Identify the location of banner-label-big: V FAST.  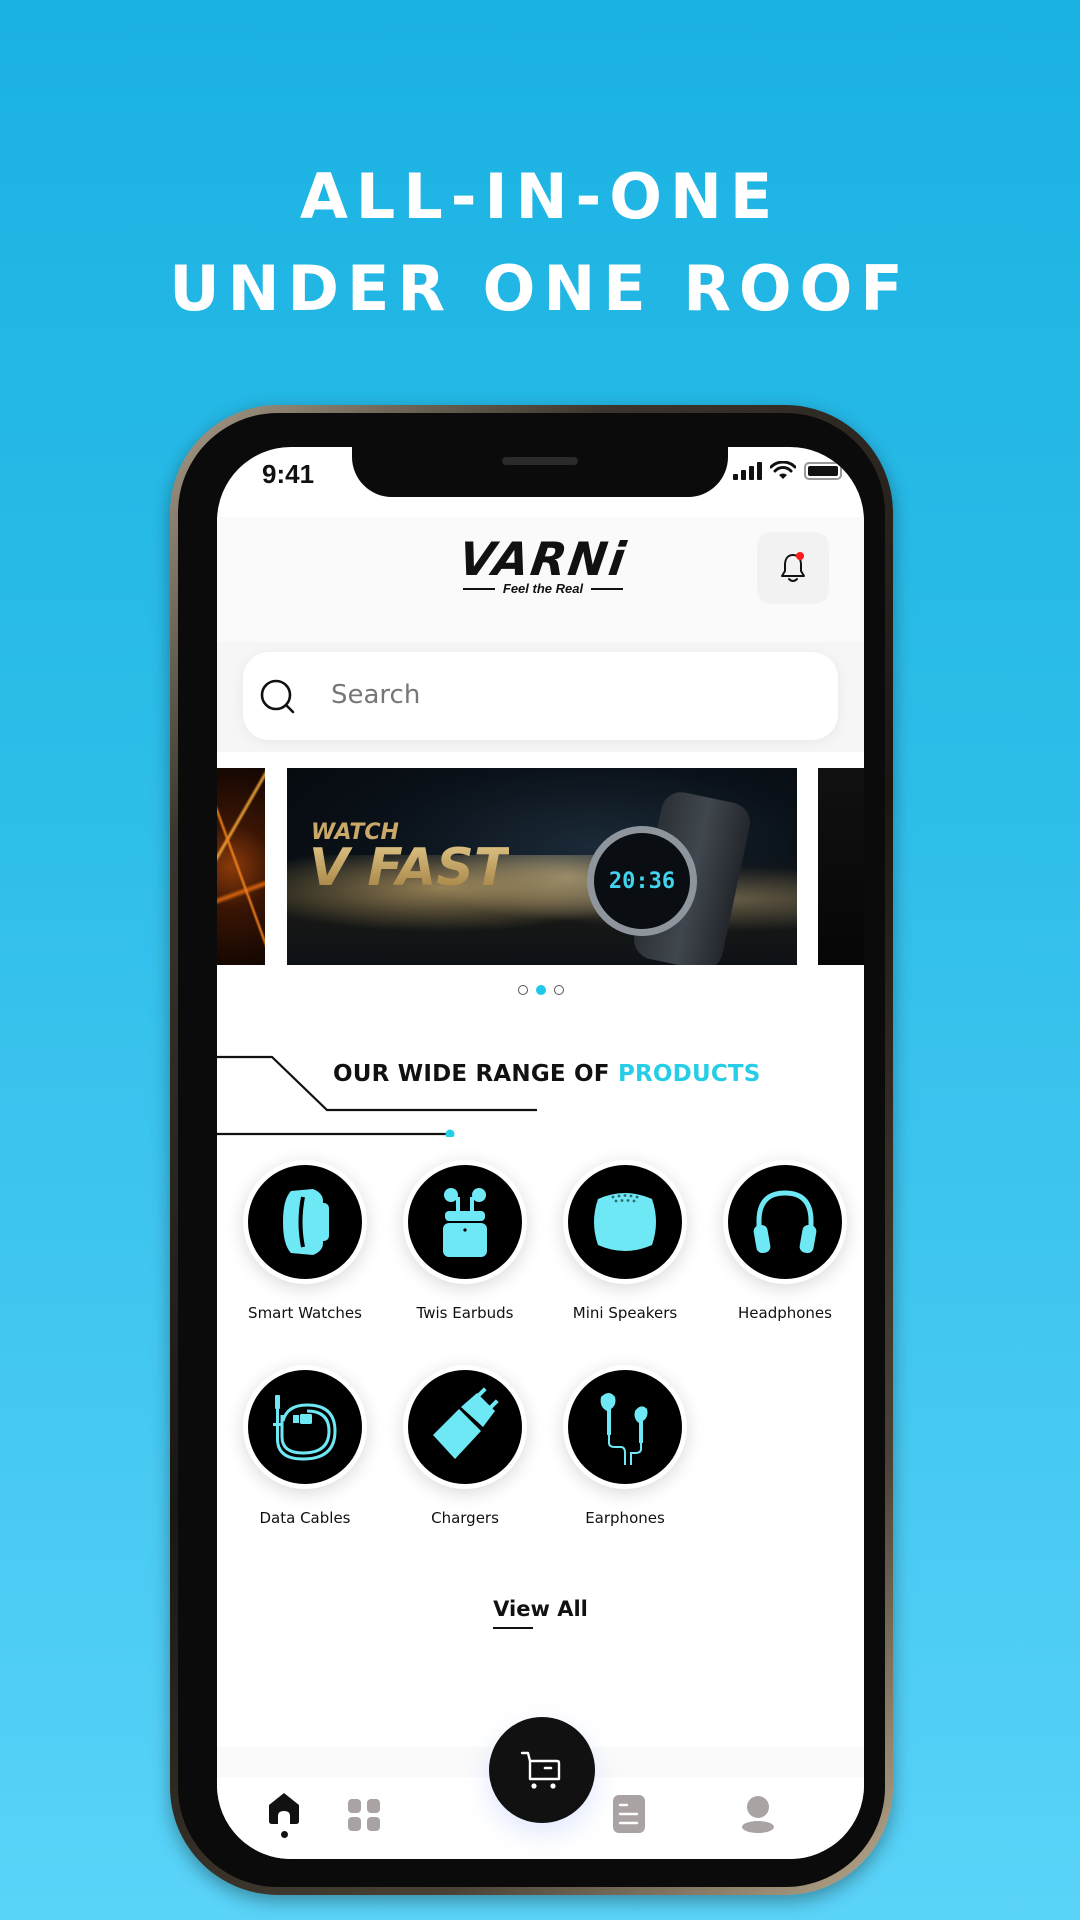
(409, 868).